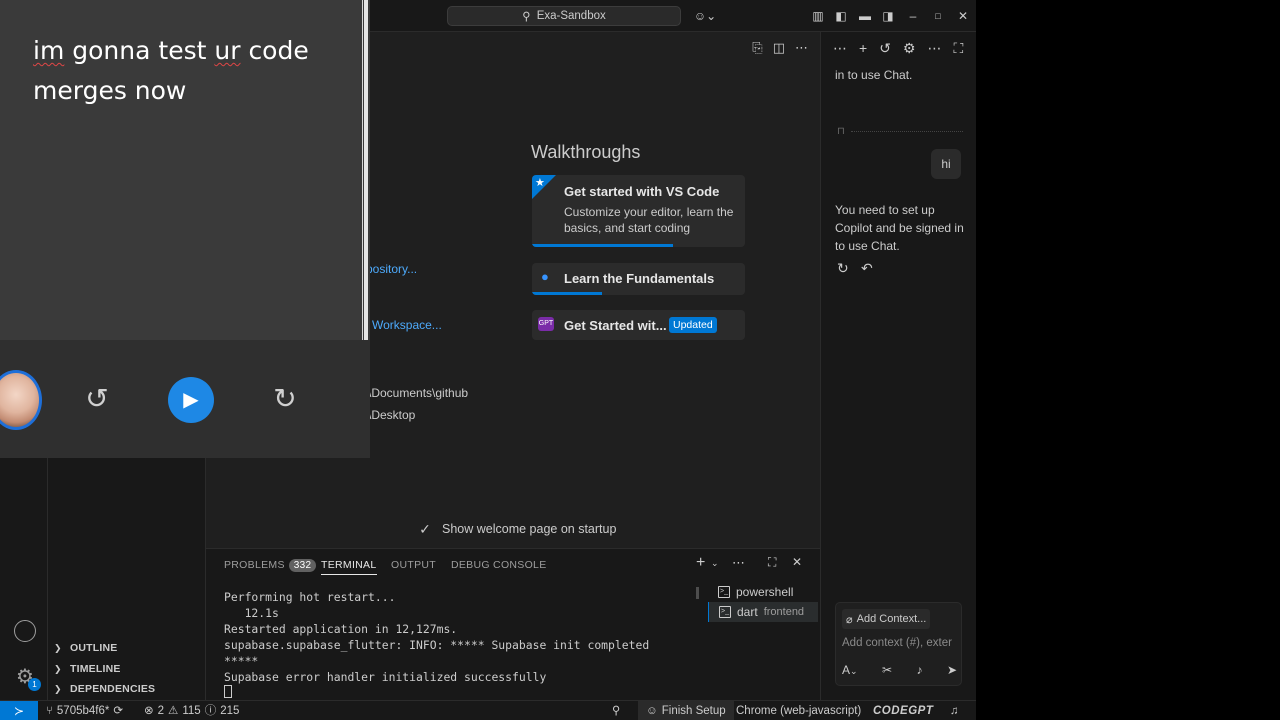  I want to click on tools-icon: ✂, so click(887, 670).